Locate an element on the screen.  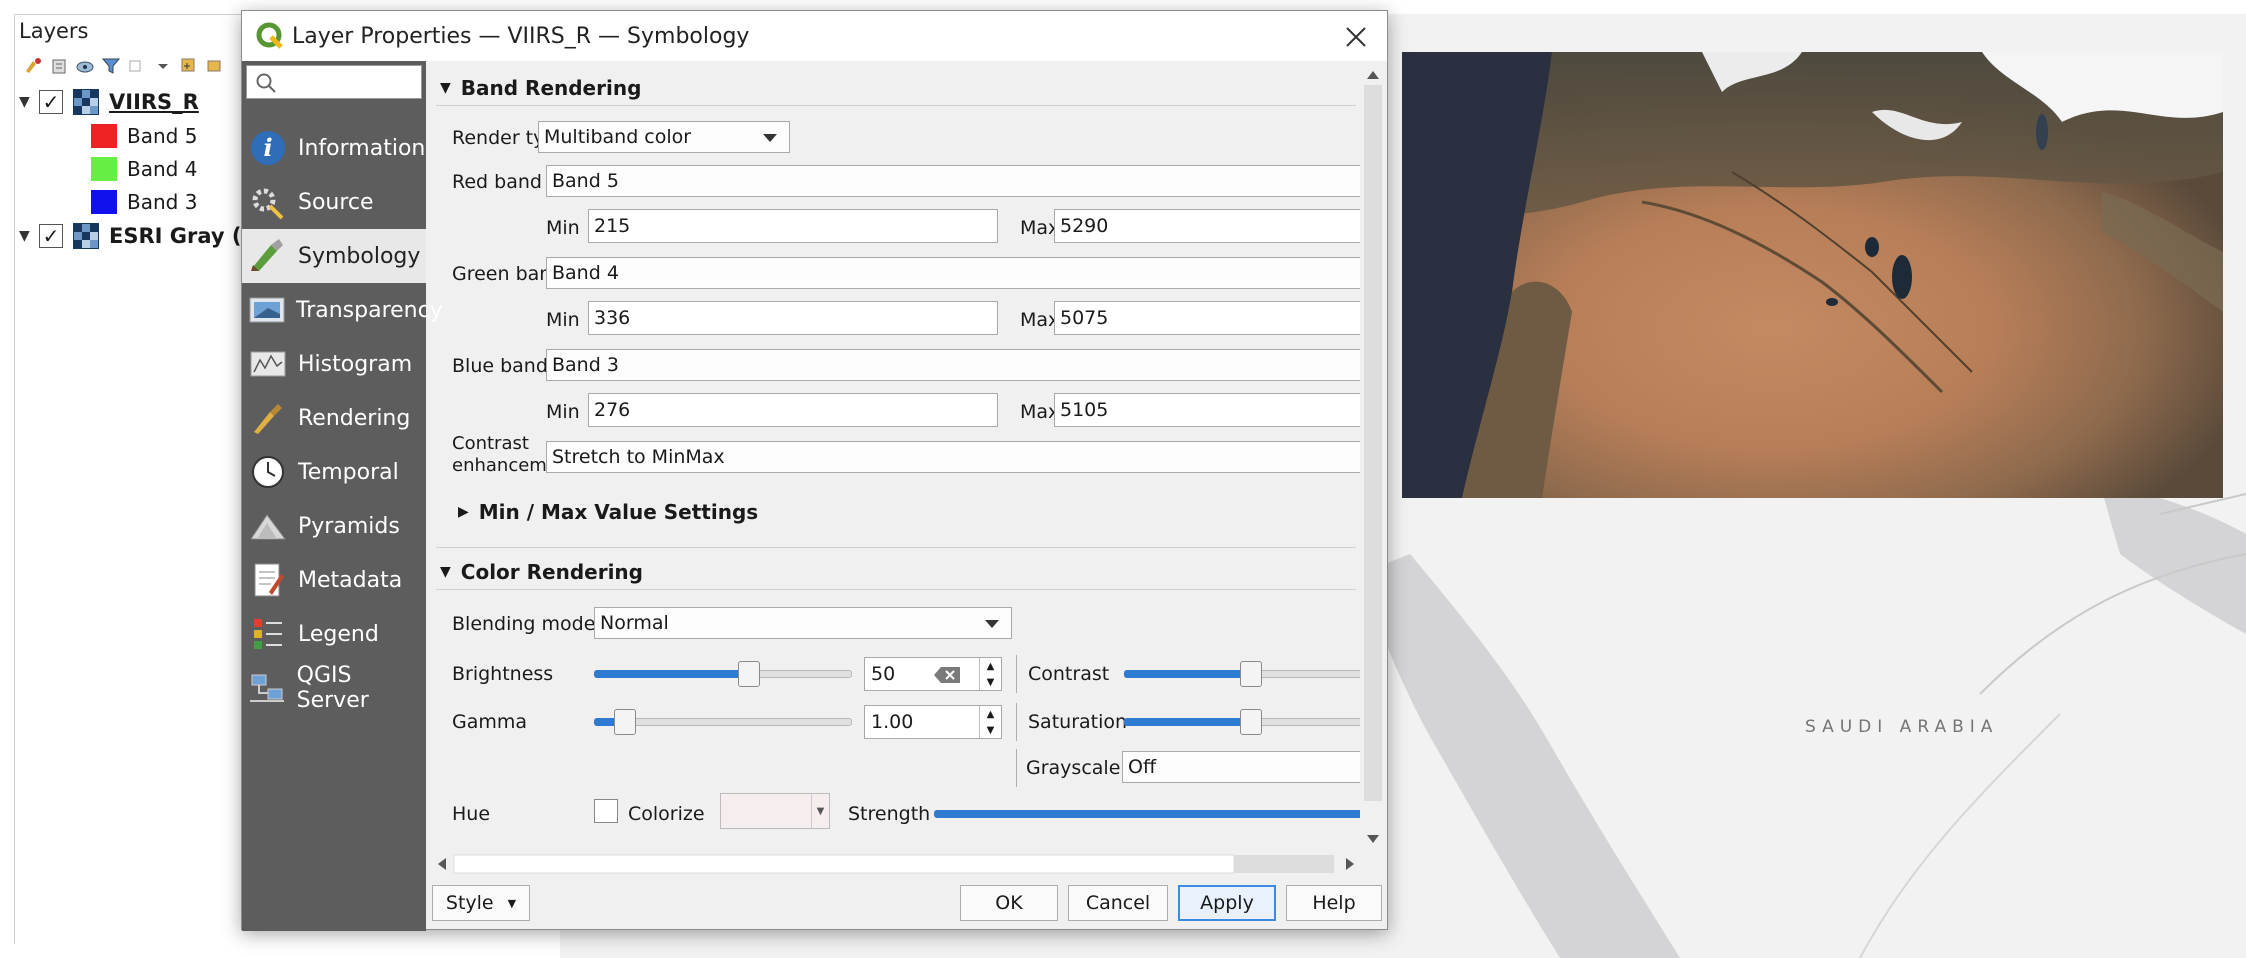
help-button: Help is located at coordinates (1334, 903).